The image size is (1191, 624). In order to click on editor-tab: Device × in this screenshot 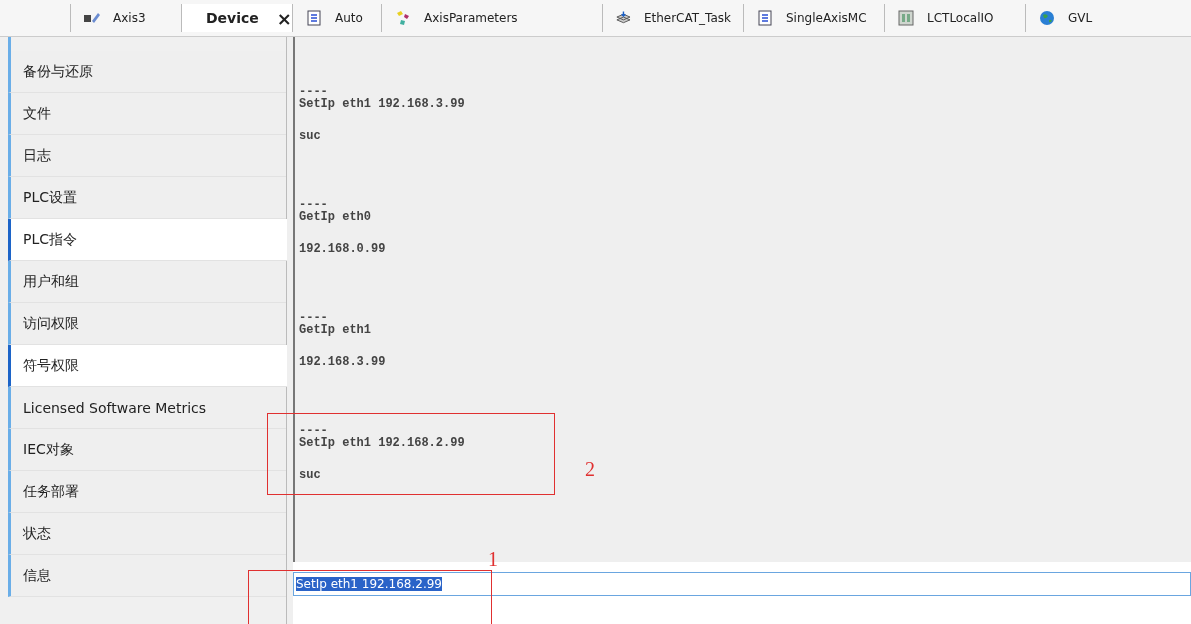, I will do `click(236, 18)`.